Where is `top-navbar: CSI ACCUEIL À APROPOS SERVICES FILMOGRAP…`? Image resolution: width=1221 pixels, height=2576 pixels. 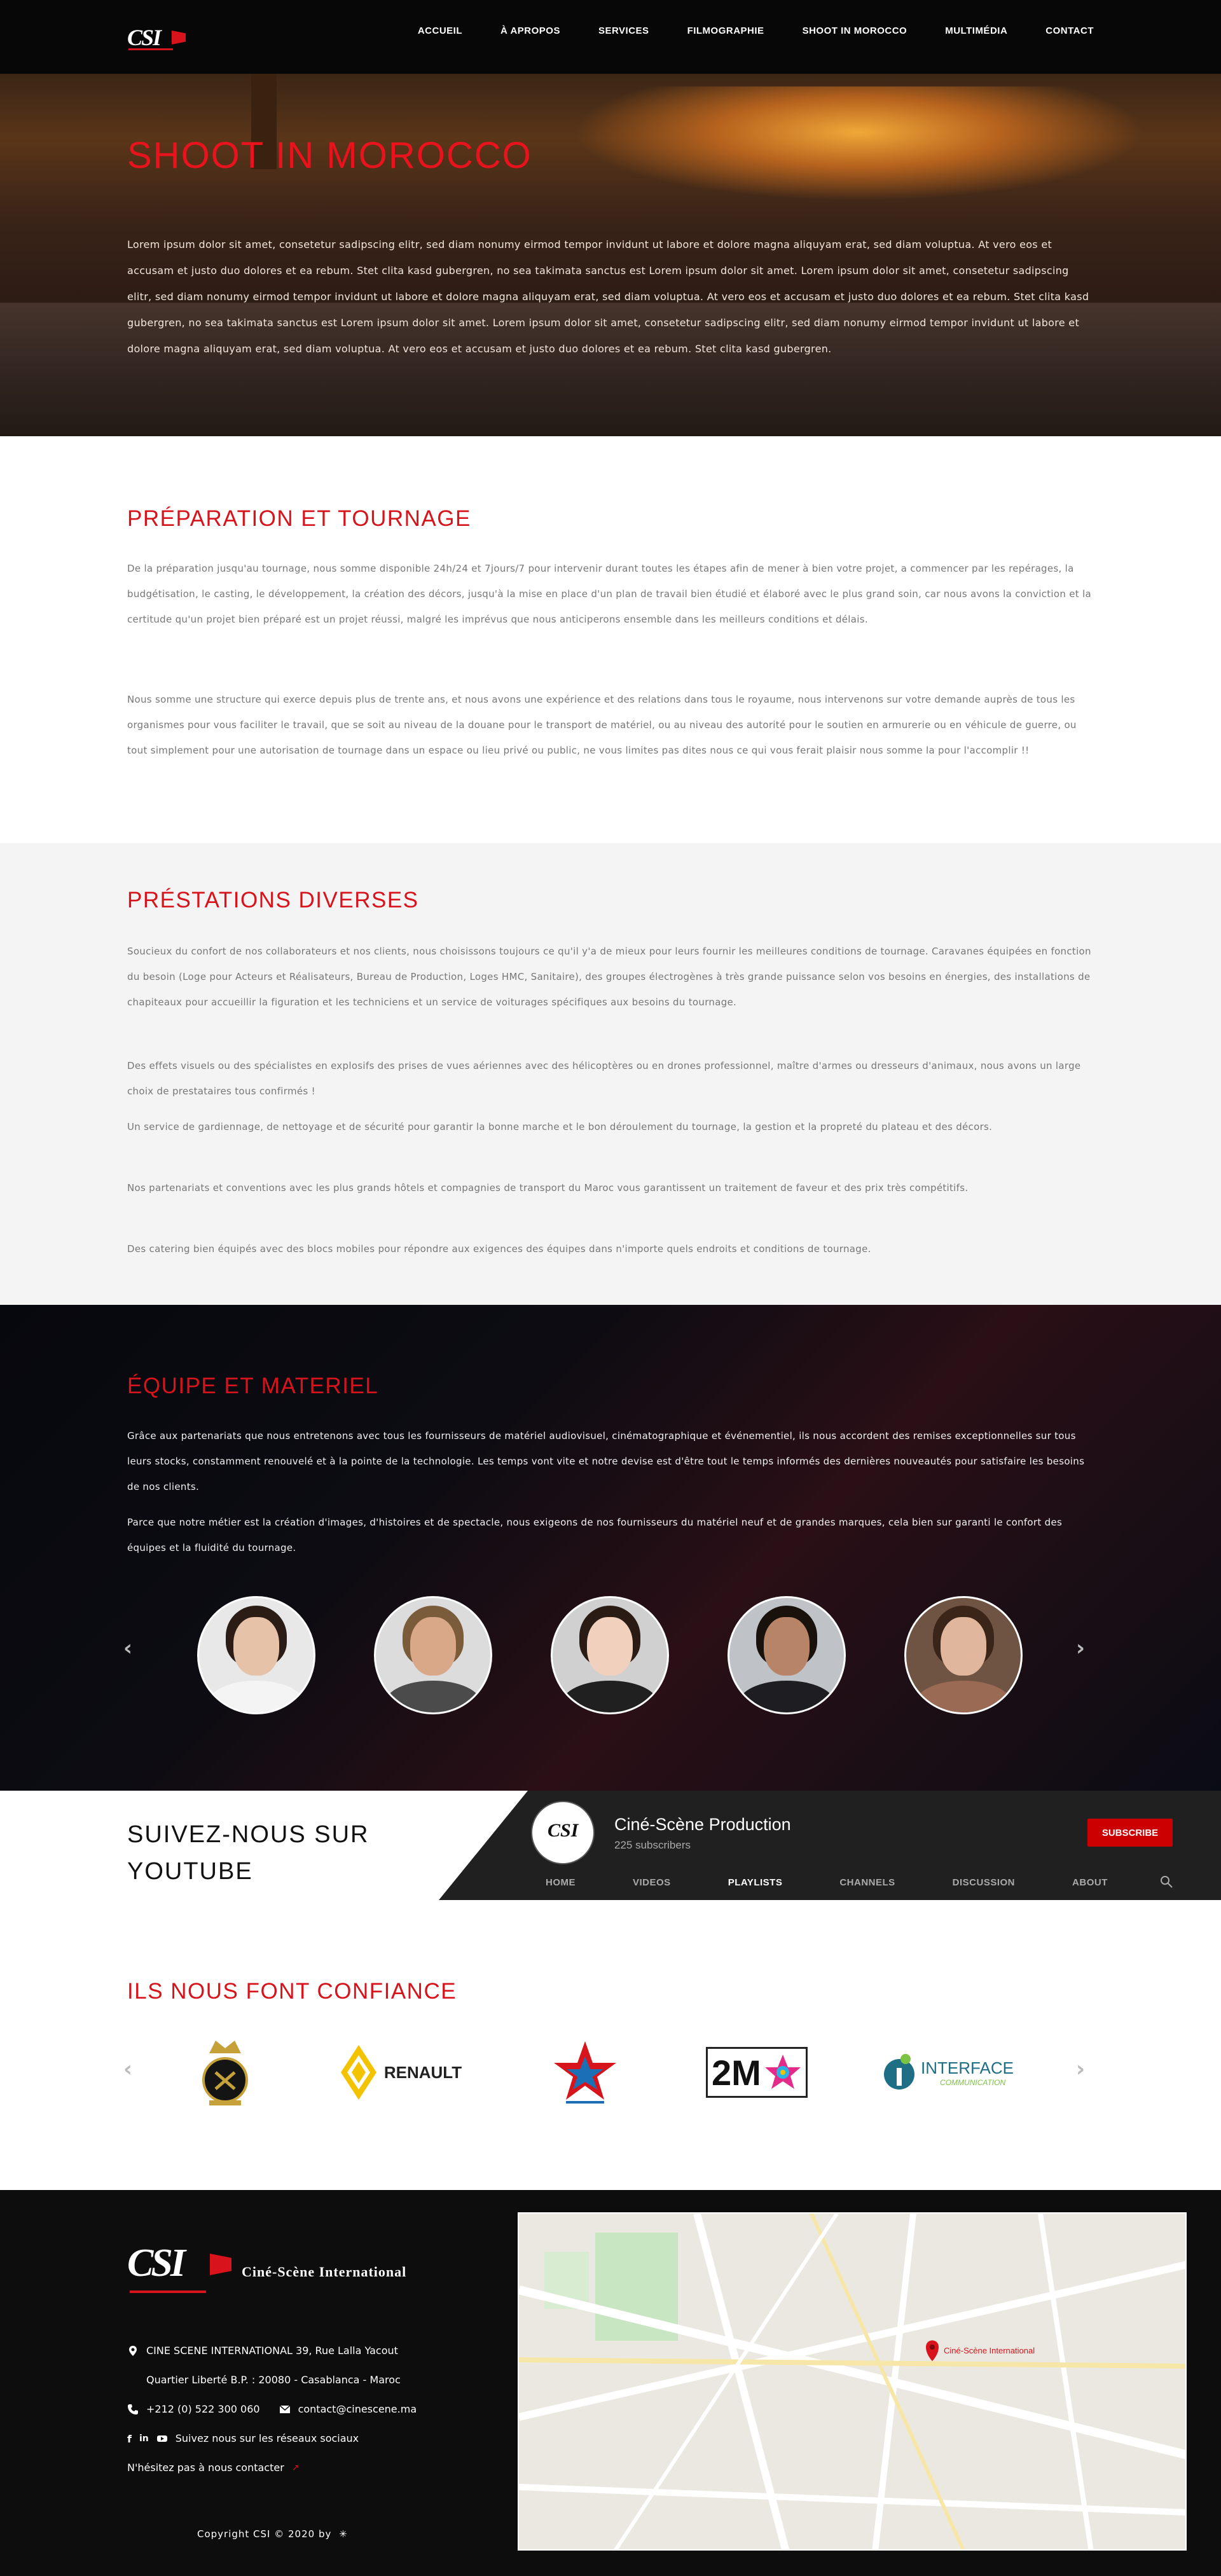
top-navbar: CSI ACCUEIL À APROPOS SERVICES FILMOGRAP… is located at coordinates (610, 37).